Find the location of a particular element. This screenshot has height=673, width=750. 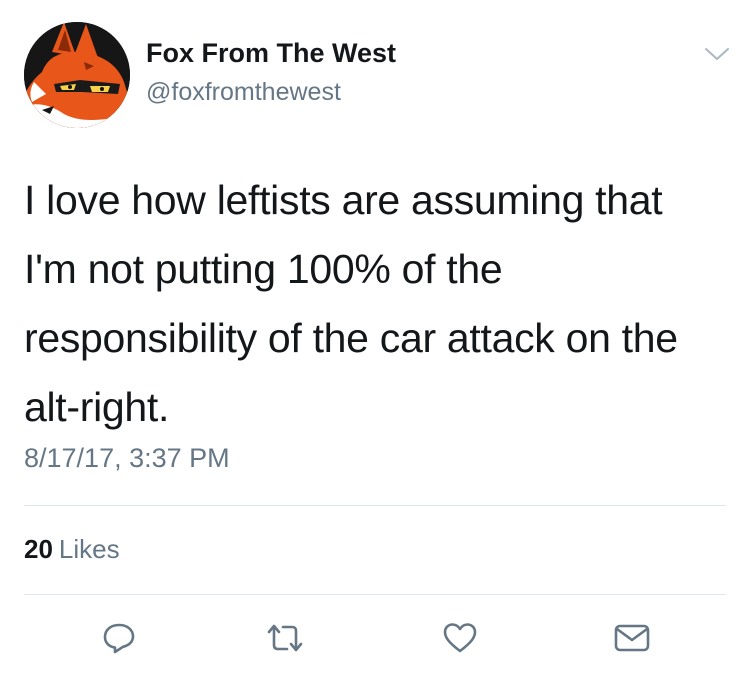

tweet-text-line: responsibility of the car attack on the is located at coordinates (351, 338).